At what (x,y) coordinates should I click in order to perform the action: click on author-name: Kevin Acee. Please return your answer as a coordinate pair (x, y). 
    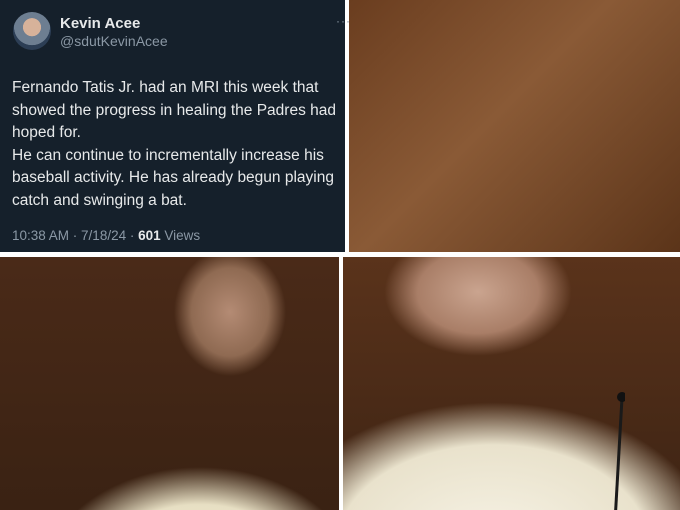
    Looking at the image, I should click on (100, 23).